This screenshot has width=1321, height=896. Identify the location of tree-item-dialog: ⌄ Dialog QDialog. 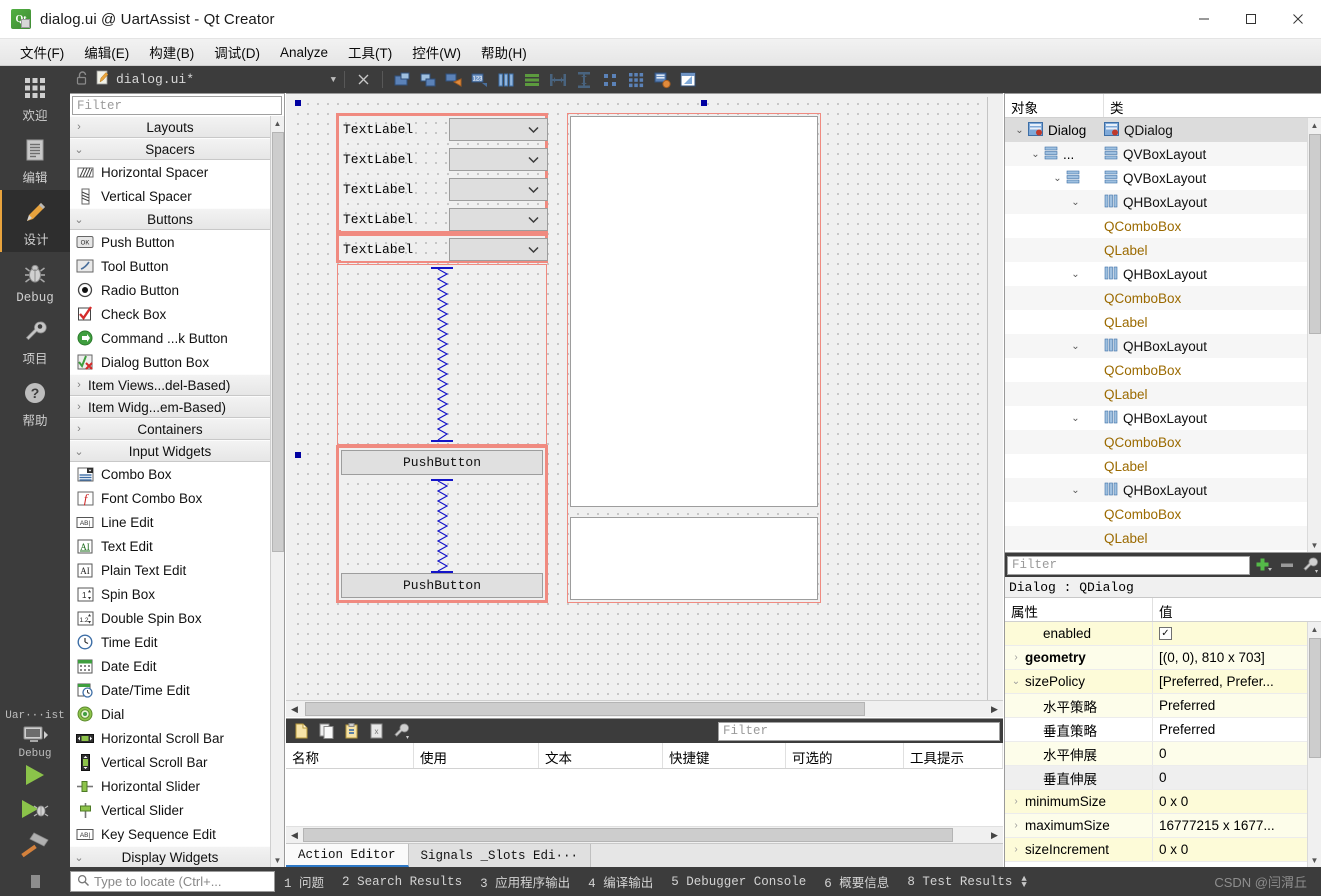
(1163, 130).